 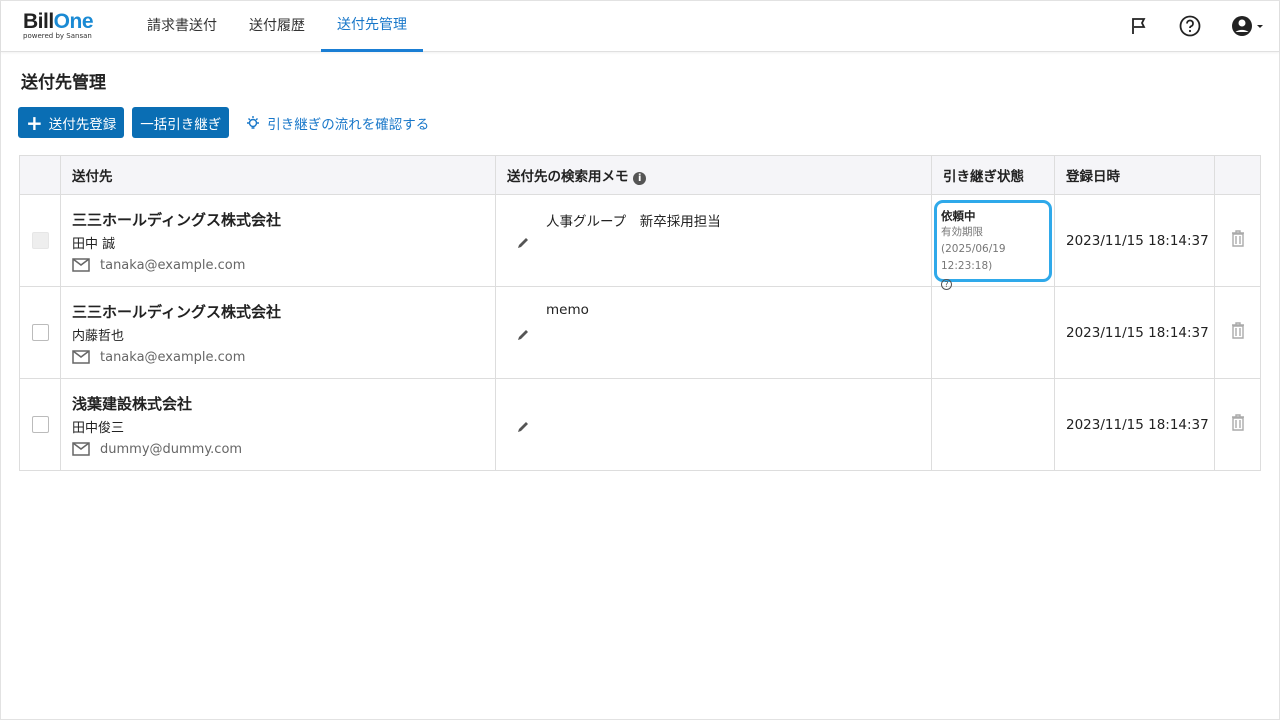 What do you see at coordinates (278, 175) in the screenshot?
I see `header-recipient: 送付先` at bounding box center [278, 175].